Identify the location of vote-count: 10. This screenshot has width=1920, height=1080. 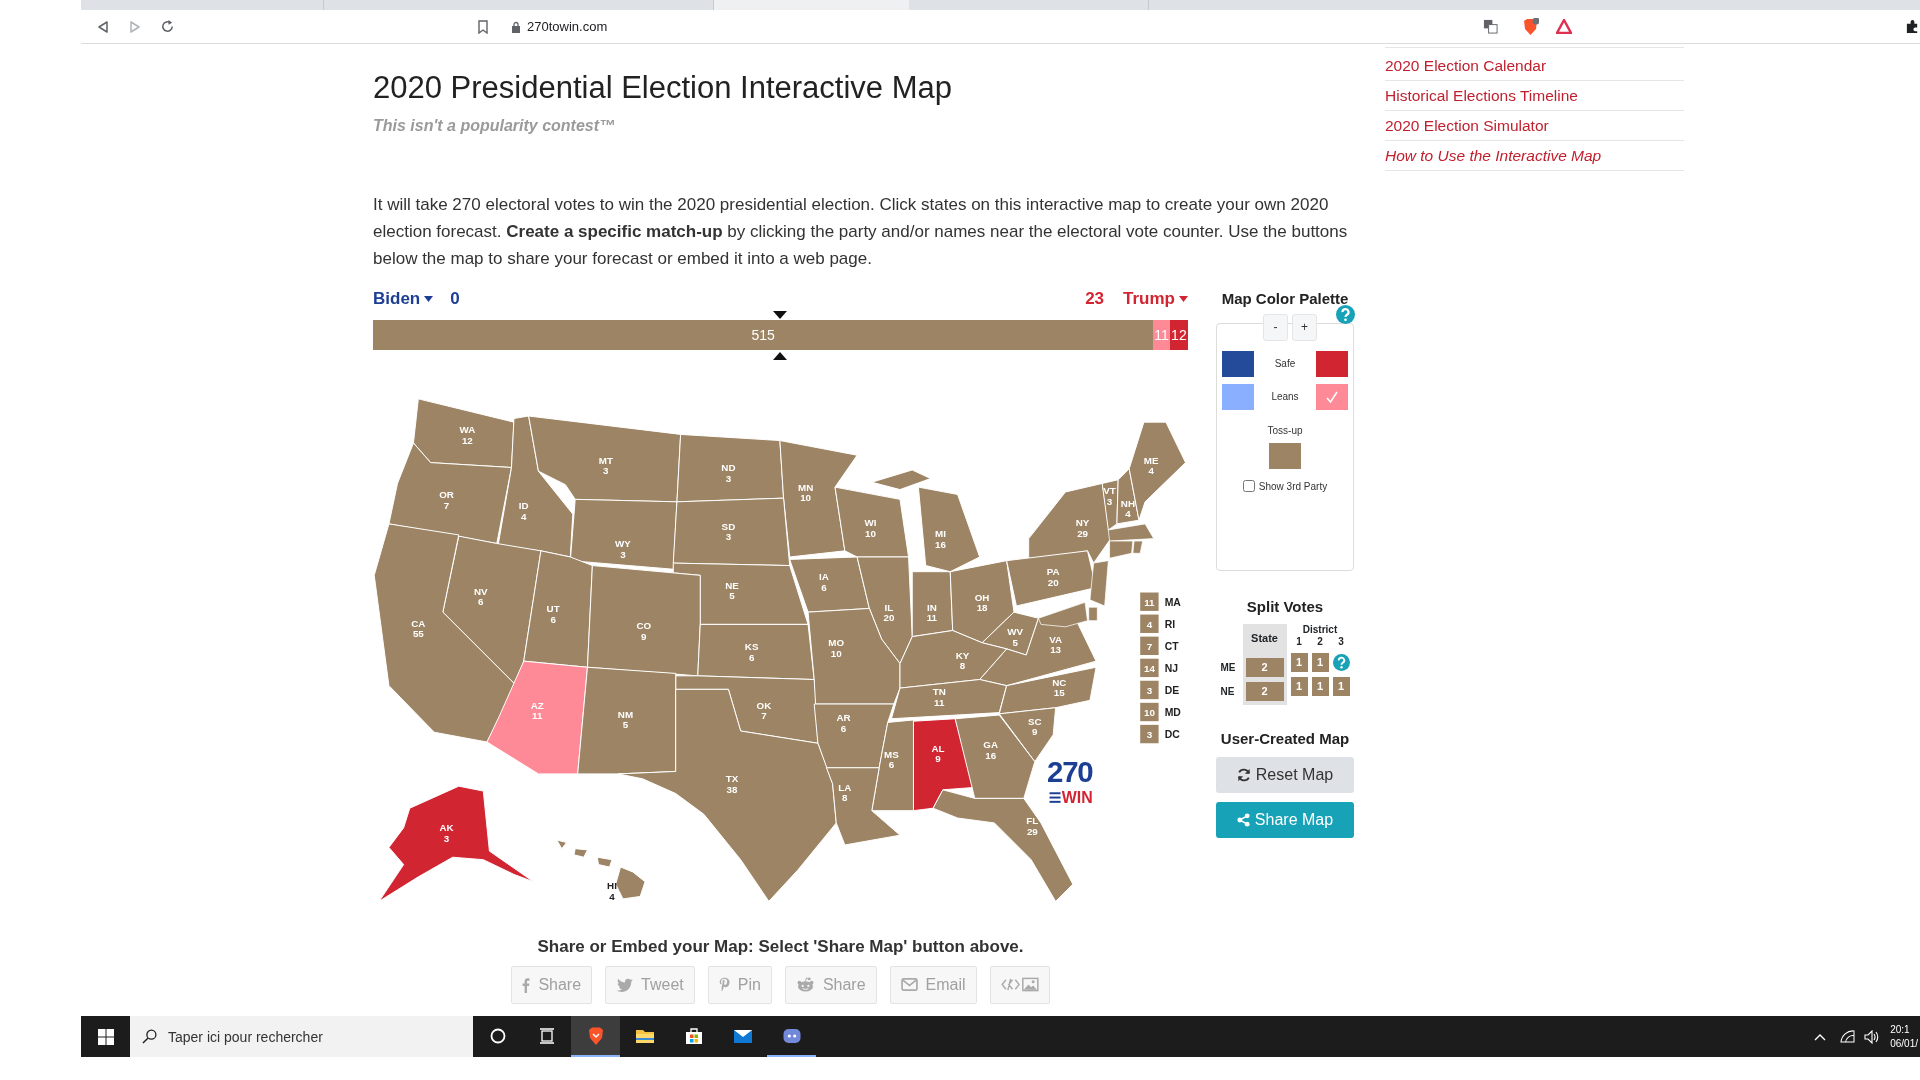
(1149, 713).